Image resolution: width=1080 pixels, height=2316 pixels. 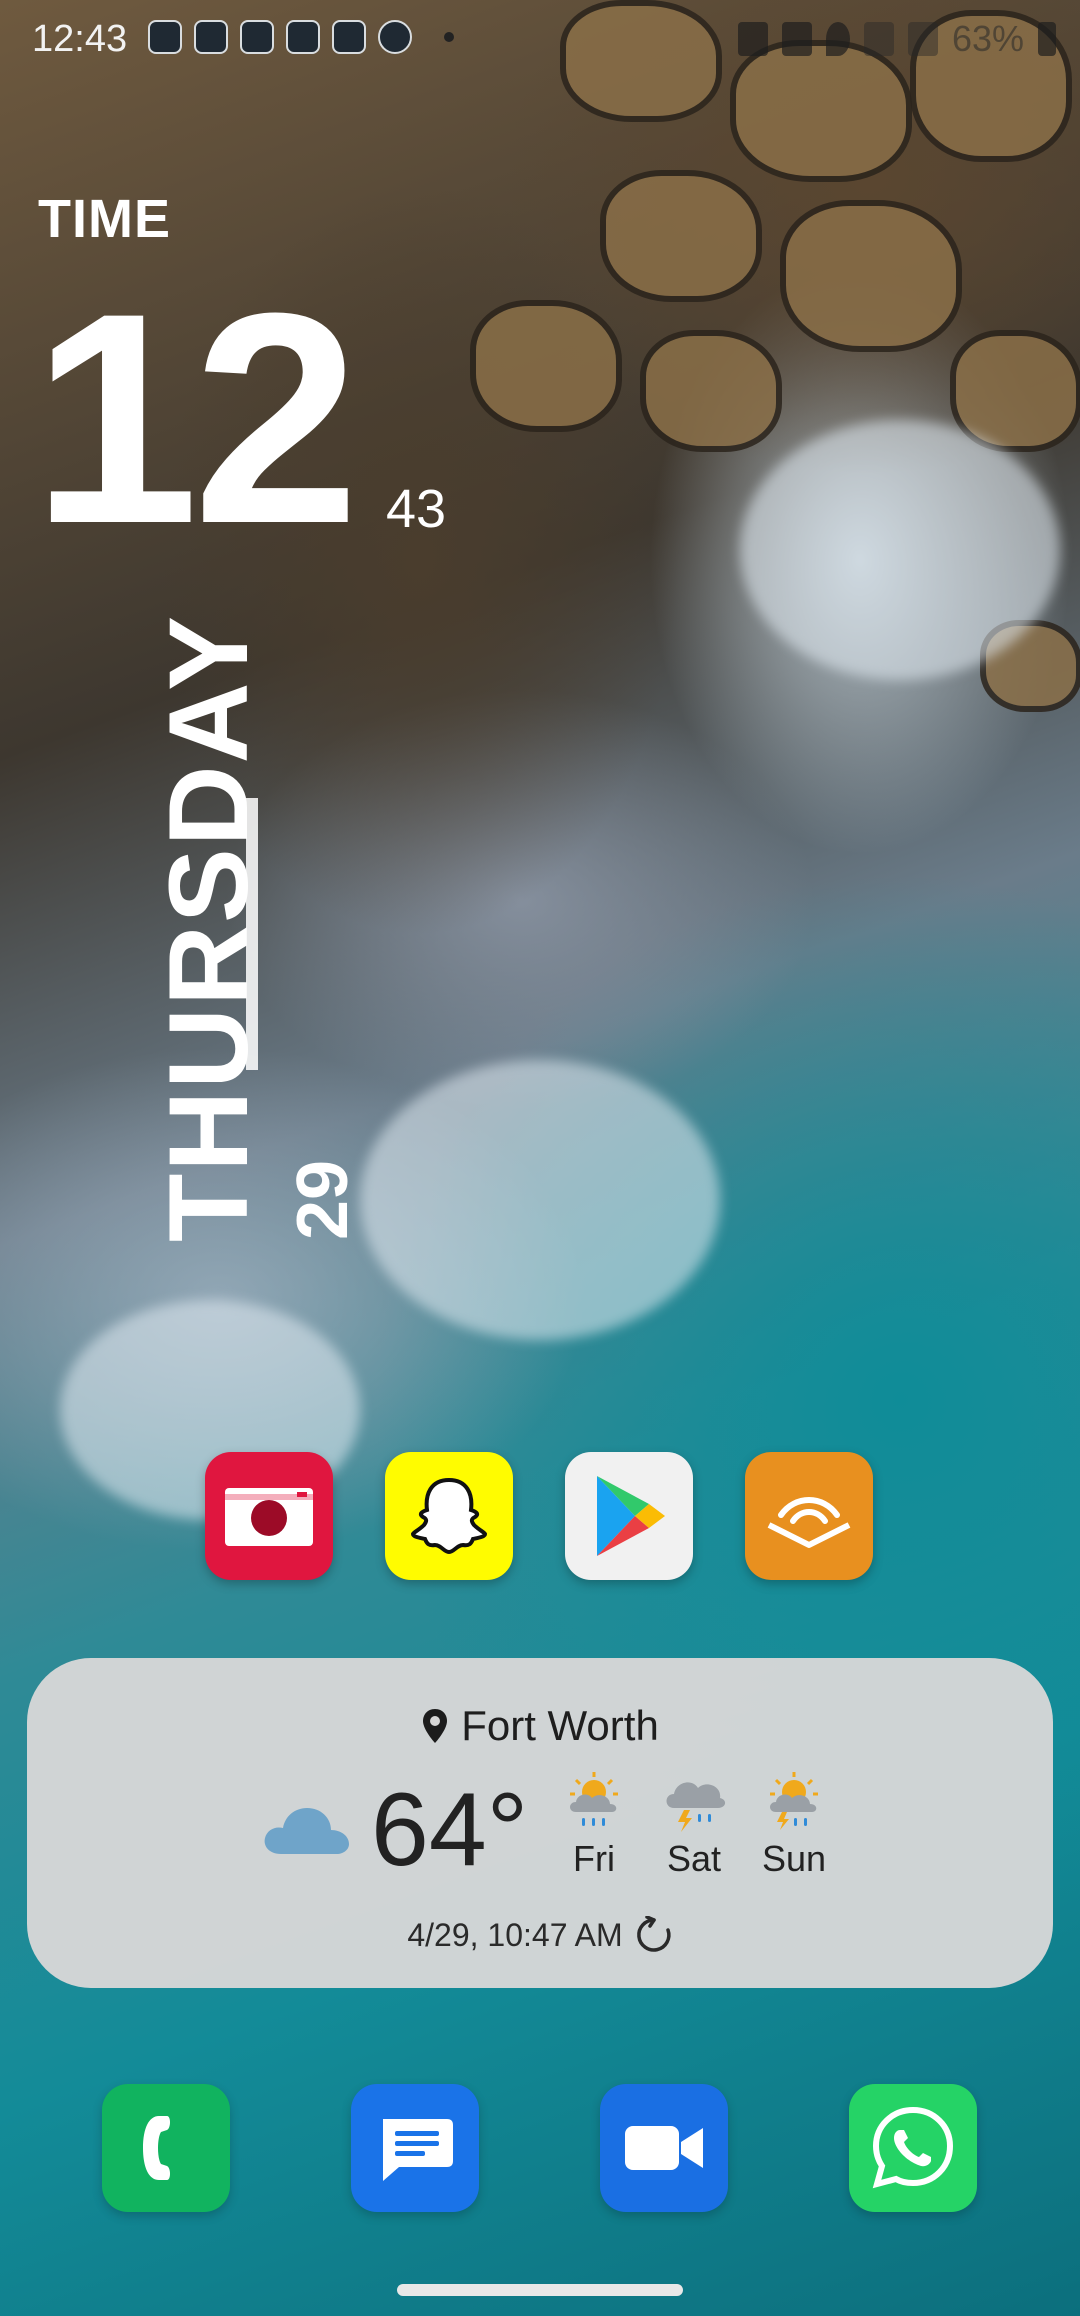 What do you see at coordinates (654, 1935) in the screenshot?
I see `refresh-icon` at bounding box center [654, 1935].